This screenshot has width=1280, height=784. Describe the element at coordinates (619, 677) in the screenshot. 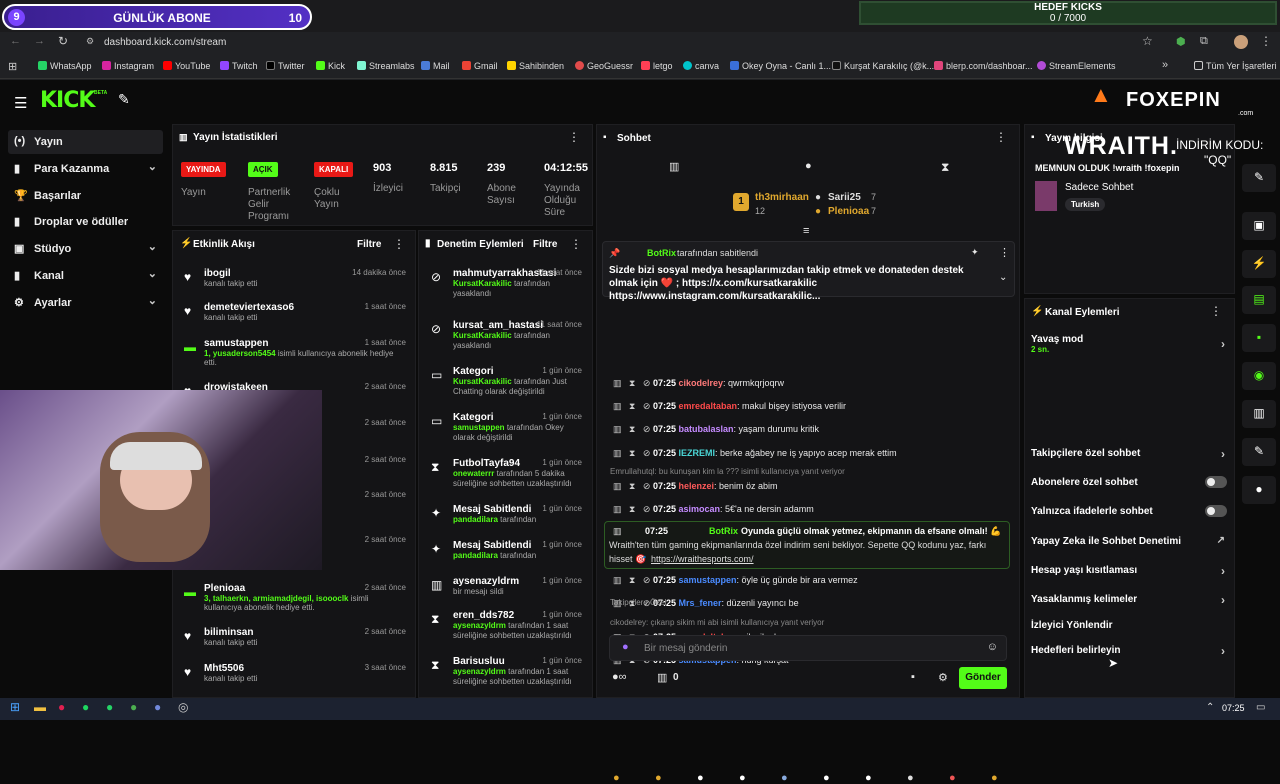

I see `people-infinity-icon: ●∞` at that location.